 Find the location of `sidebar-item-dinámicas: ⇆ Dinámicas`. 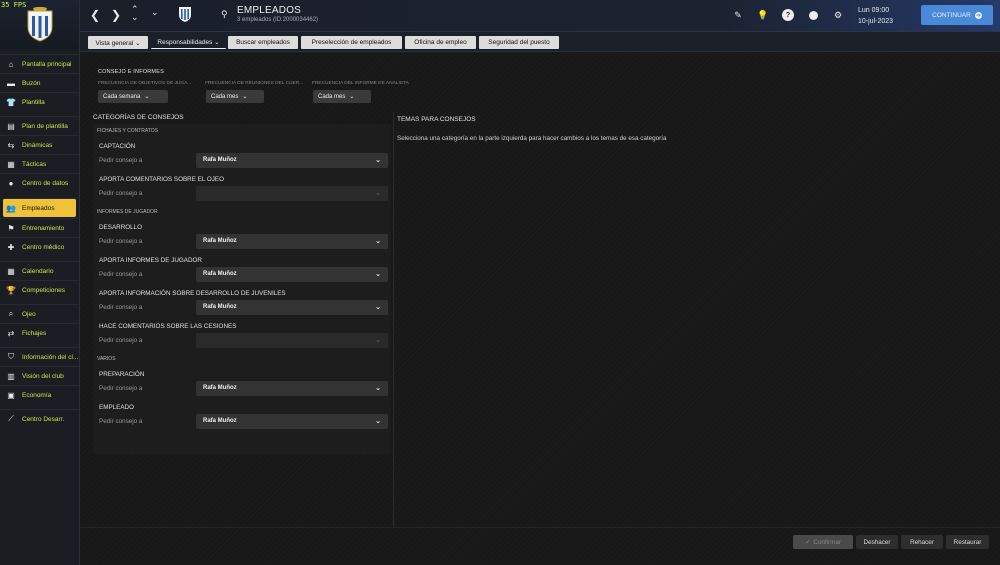

sidebar-item-dinámicas: ⇆ Dinámicas is located at coordinates (39, 144).